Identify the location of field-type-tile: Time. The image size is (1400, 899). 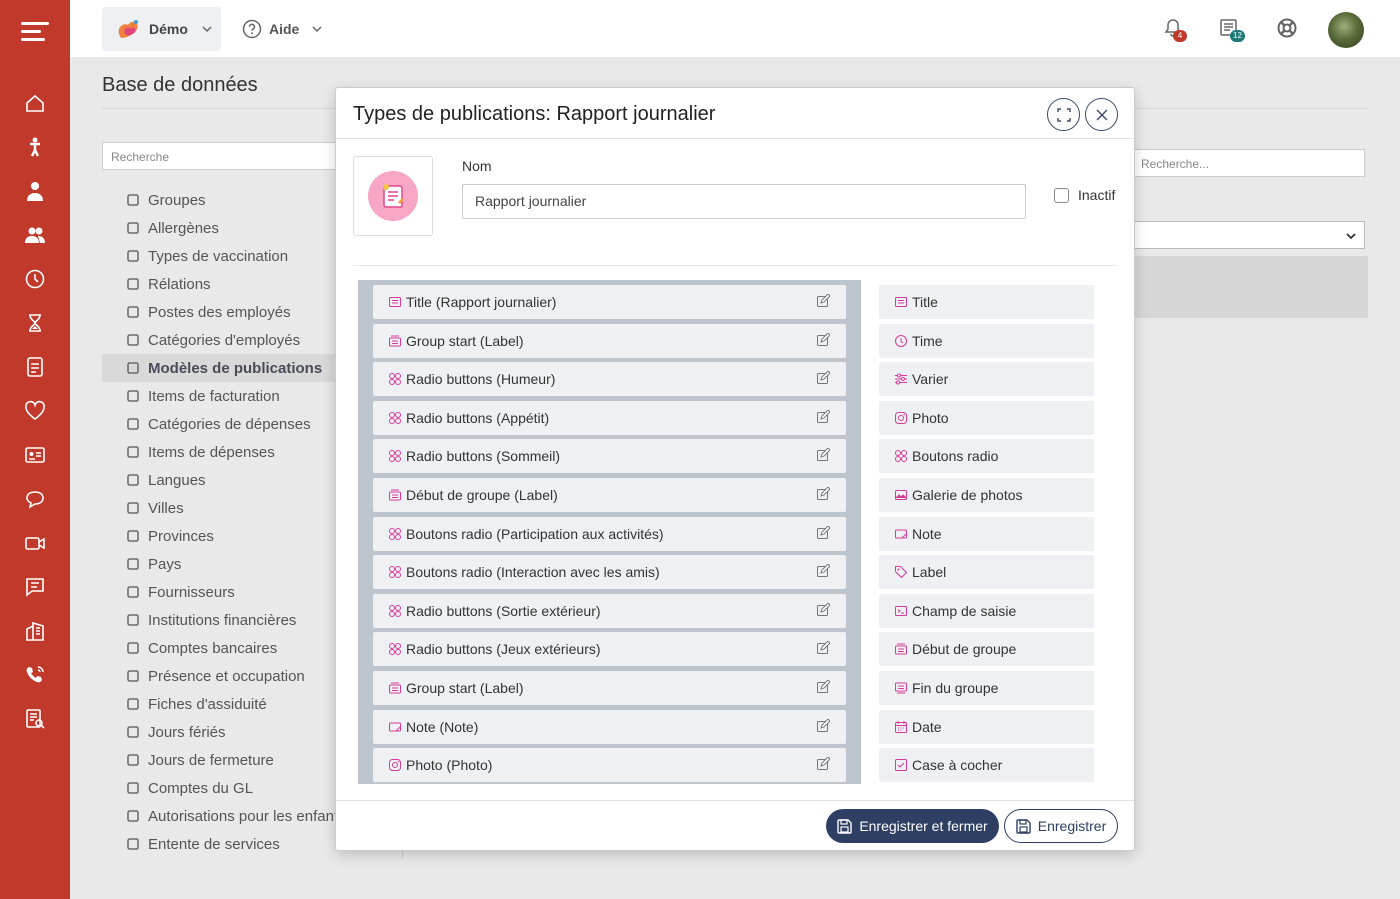
(986, 340).